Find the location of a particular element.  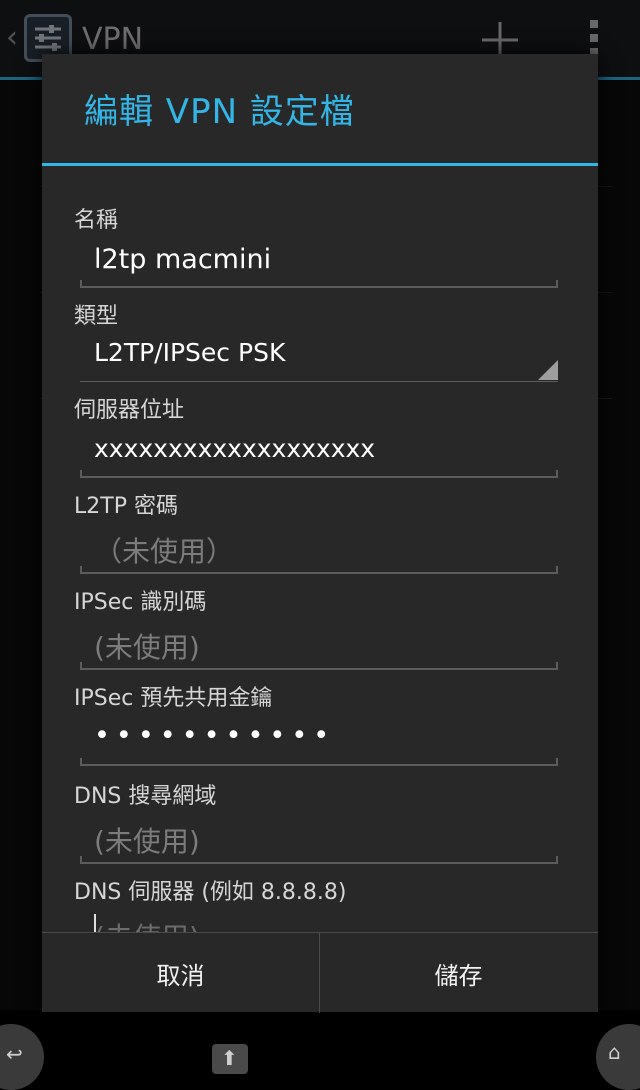

ipsec-psk-input: ••••••••••• is located at coordinates (319, 740).